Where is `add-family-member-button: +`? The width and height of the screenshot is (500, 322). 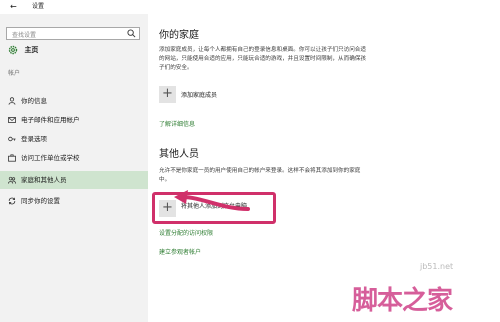 add-family-member-button: + is located at coordinates (167, 94).